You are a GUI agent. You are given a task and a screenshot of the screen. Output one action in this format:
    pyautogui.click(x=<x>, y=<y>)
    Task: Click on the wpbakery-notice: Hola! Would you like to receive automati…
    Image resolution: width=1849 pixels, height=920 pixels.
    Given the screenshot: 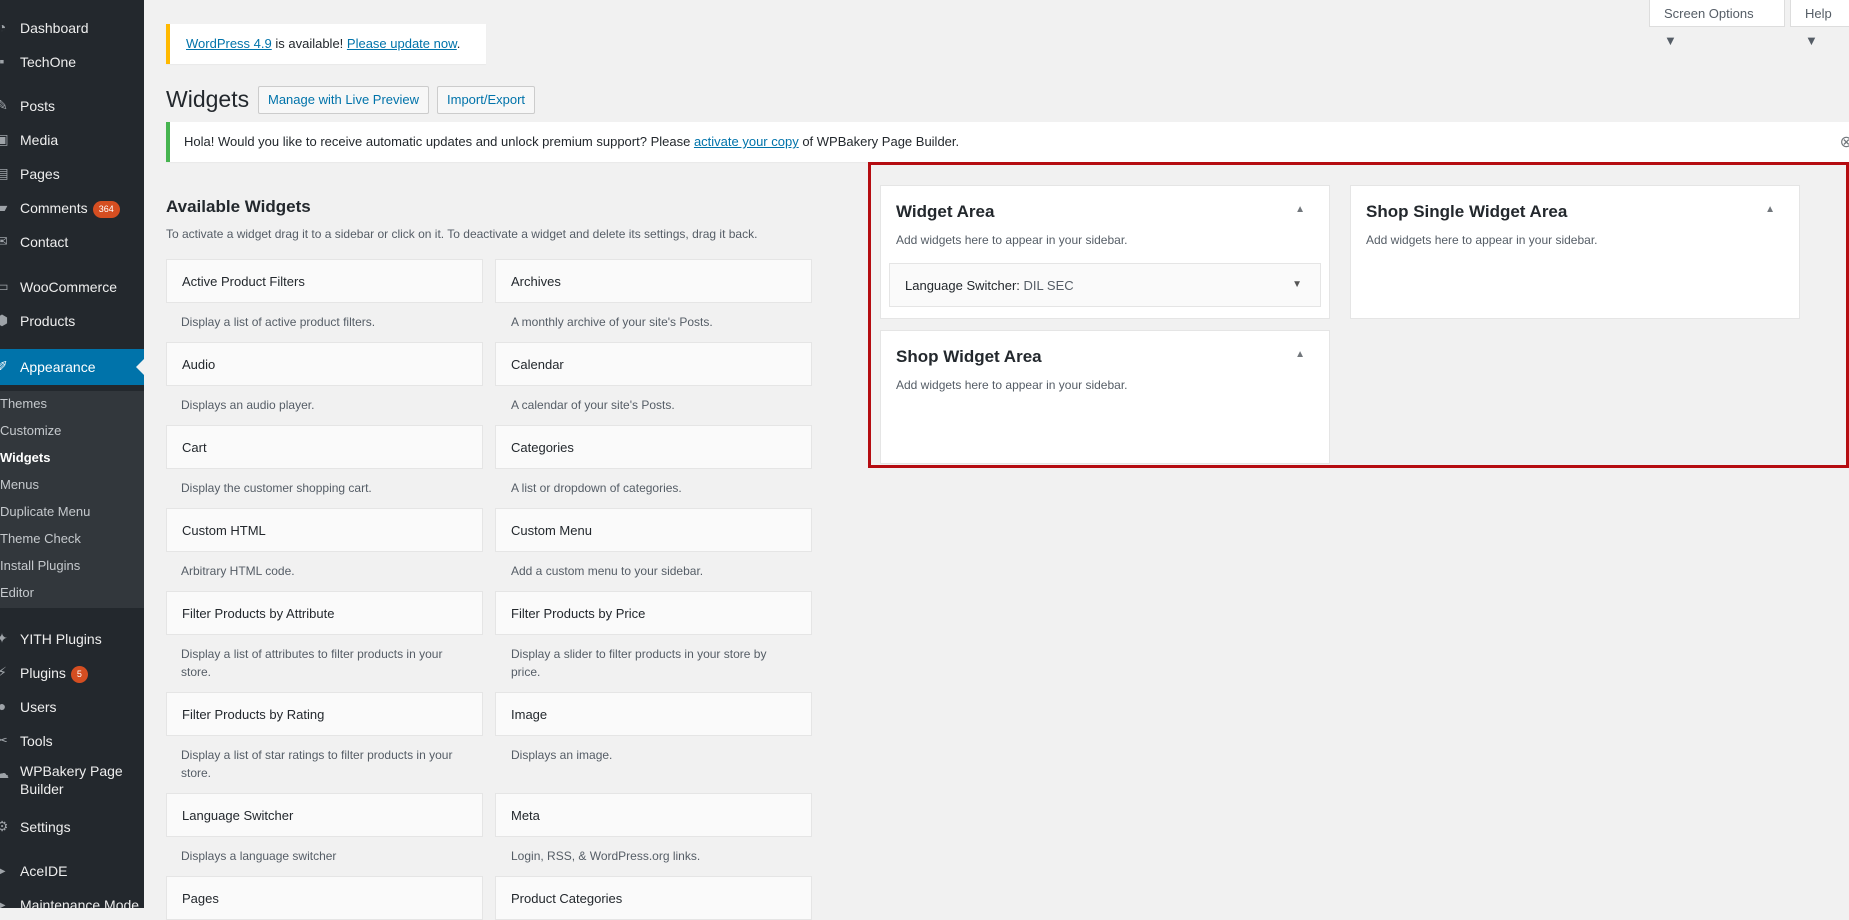 What is the action you would take?
    pyautogui.click(x=1007, y=142)
    